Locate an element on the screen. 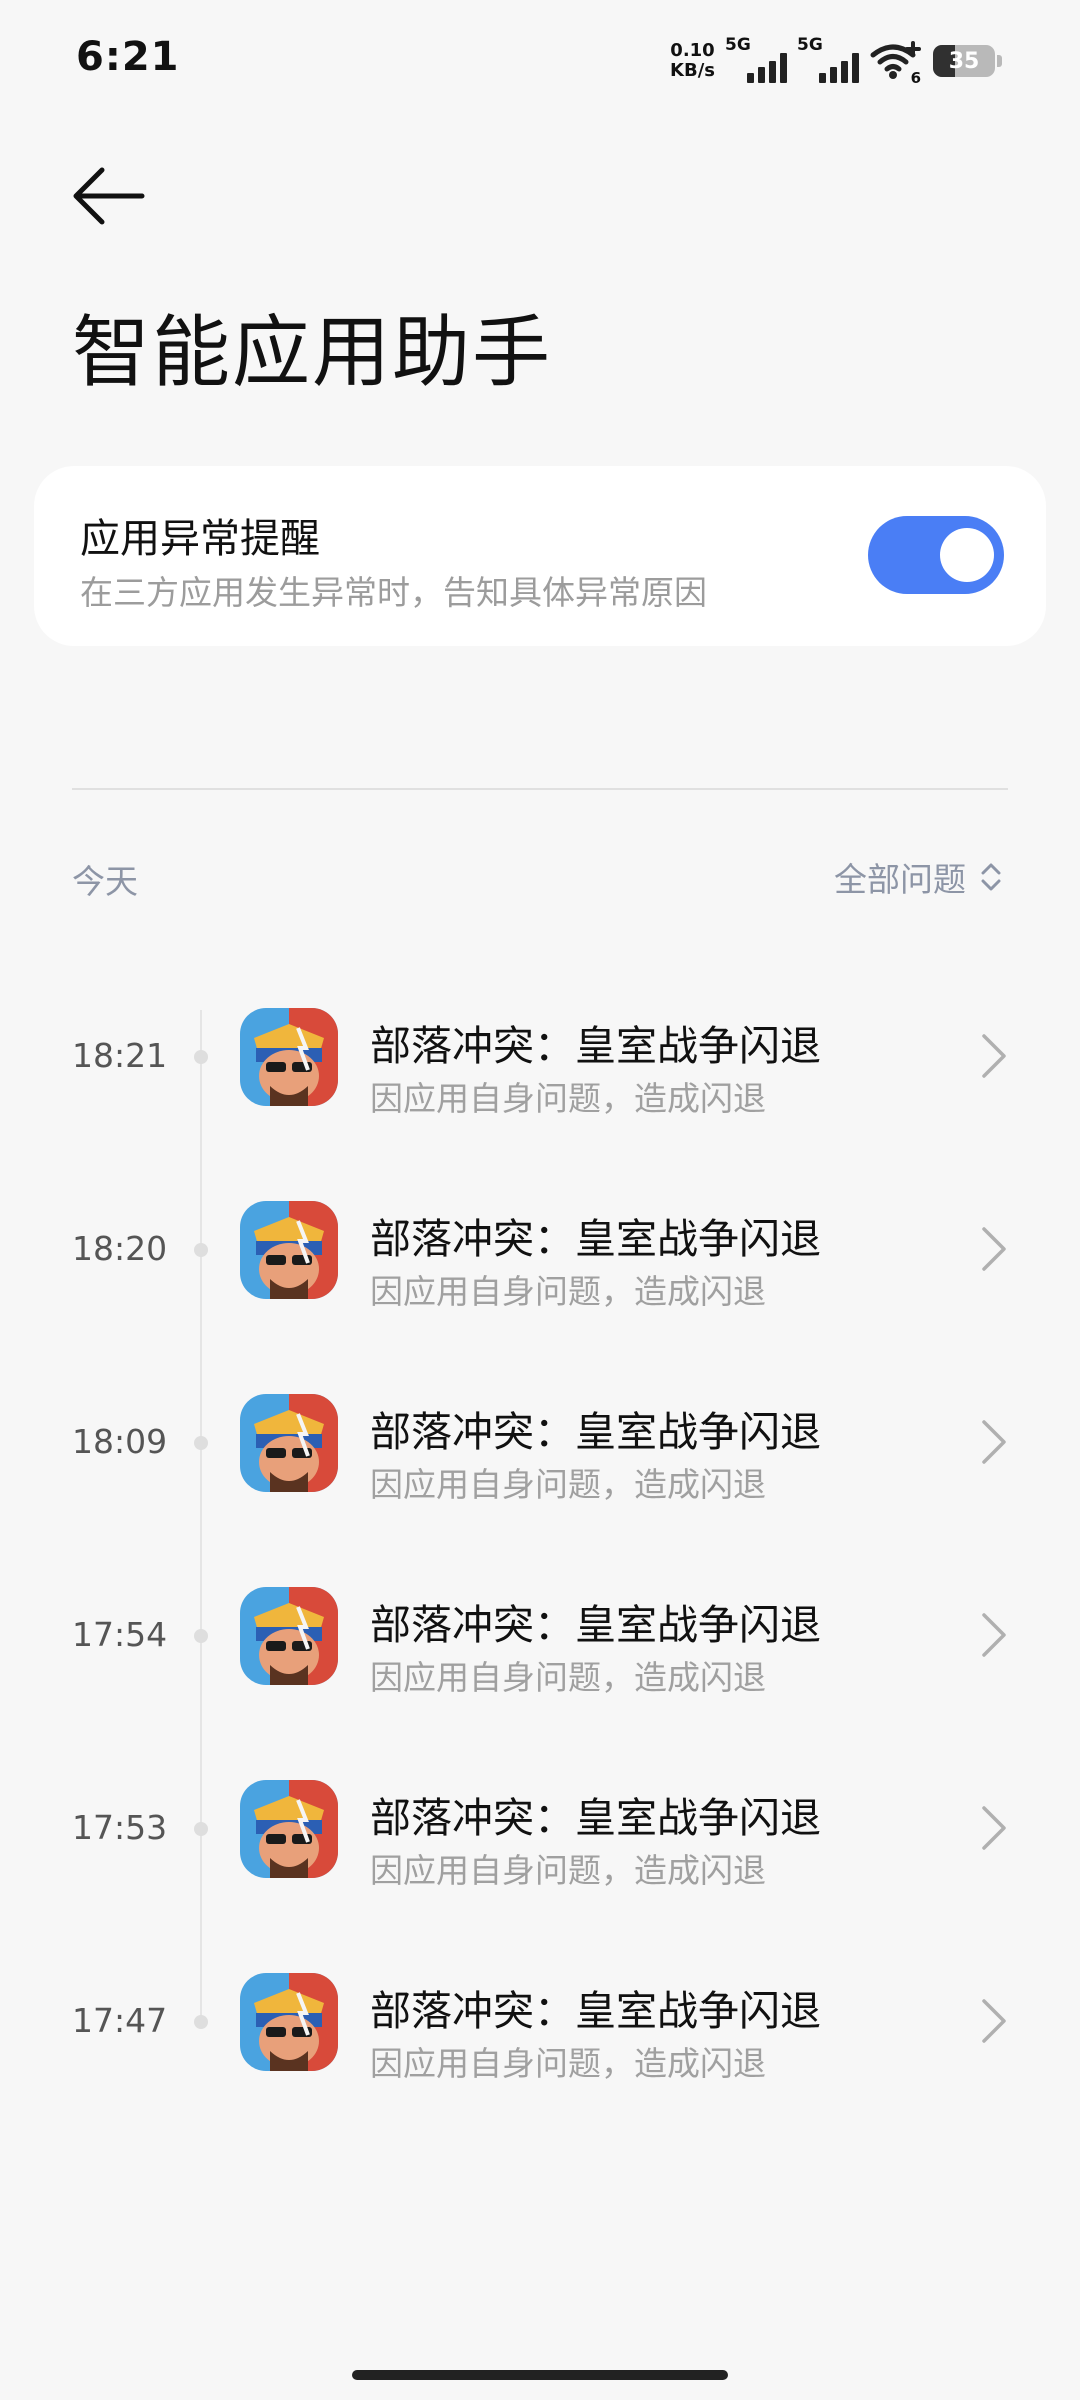 Image resolution: width=1080 pixels, height=2400 pixels. event-list-item: 17:47 部落冲突：皇室战争闪退 因应用自身问题，造成闪退 is located at coordinates (540, 2021).